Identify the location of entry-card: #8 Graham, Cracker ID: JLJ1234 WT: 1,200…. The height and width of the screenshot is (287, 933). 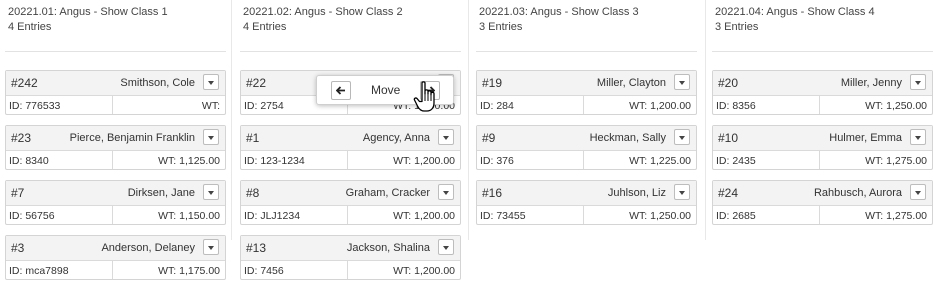
(350, 202).